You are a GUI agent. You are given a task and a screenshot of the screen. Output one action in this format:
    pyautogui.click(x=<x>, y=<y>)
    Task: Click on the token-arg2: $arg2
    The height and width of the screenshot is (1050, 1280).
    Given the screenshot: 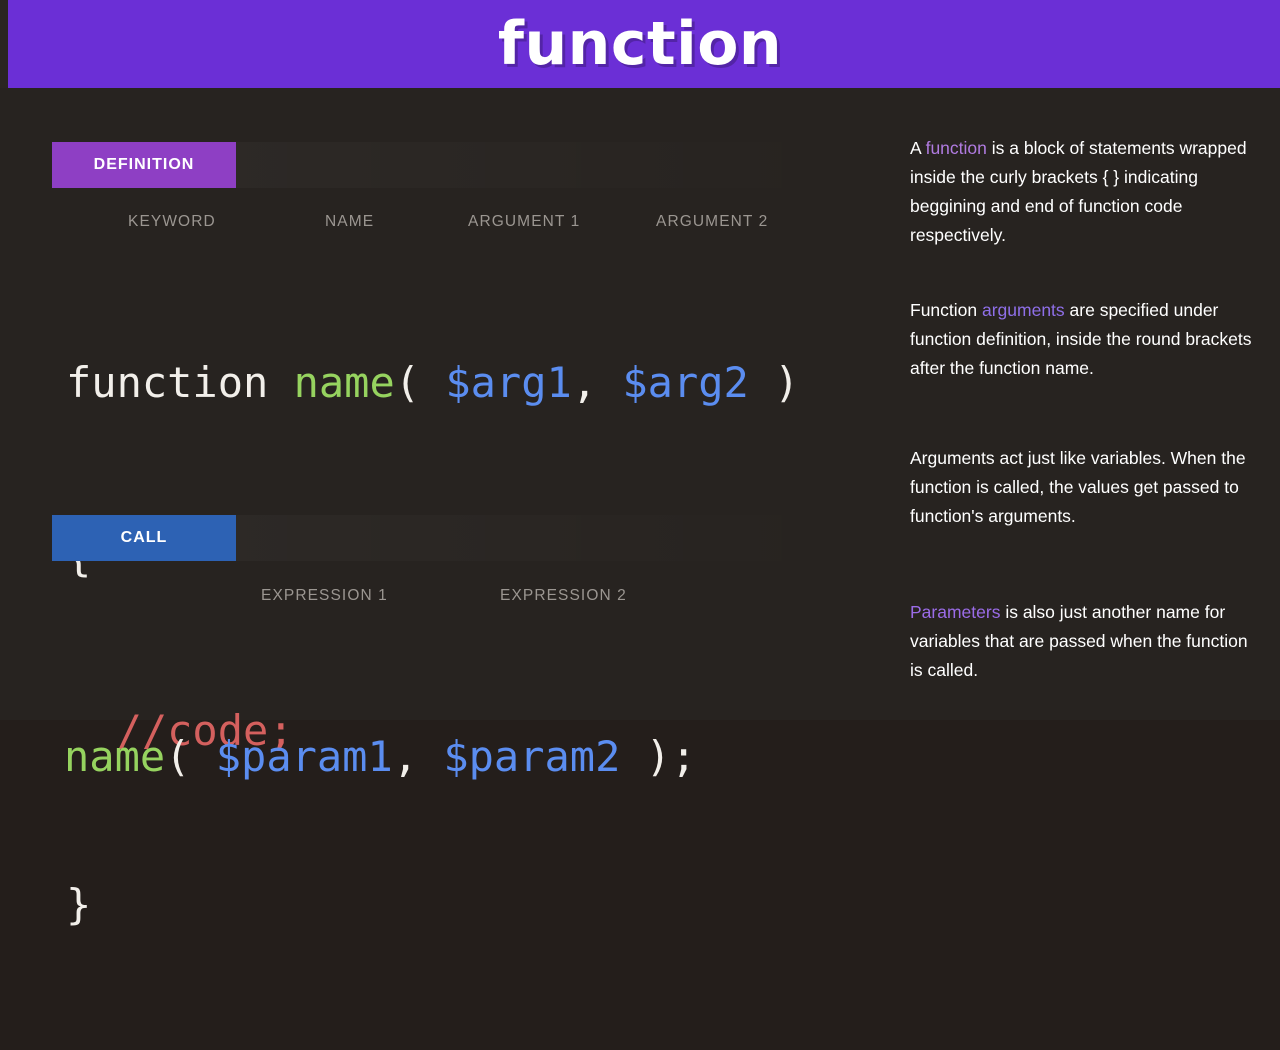 What is the action you would take?
    pyautogui.click(x=685, y=382)
    